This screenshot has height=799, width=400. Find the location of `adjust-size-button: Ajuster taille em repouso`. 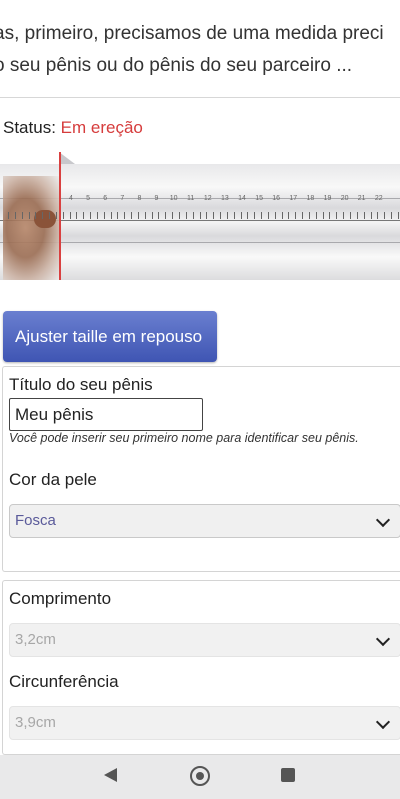

adjust-size-button: Ajuster taille em repouso is located at coordinates (110, 336).